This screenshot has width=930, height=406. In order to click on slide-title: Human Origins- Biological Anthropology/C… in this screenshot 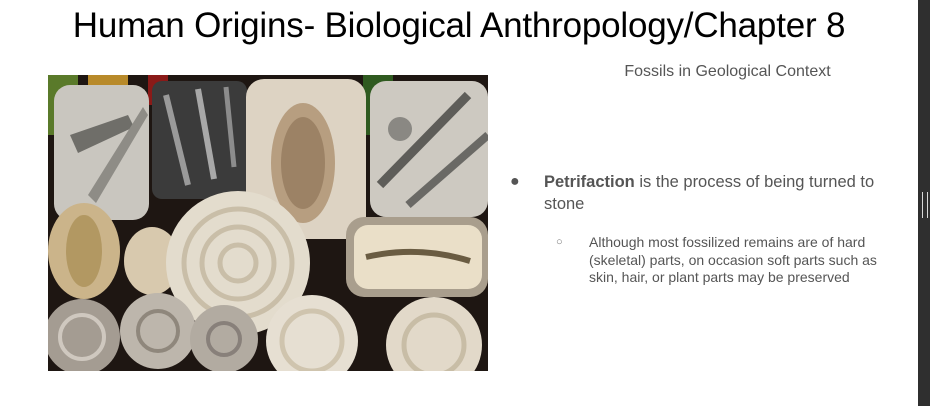, I will do `click(459, 25)`.